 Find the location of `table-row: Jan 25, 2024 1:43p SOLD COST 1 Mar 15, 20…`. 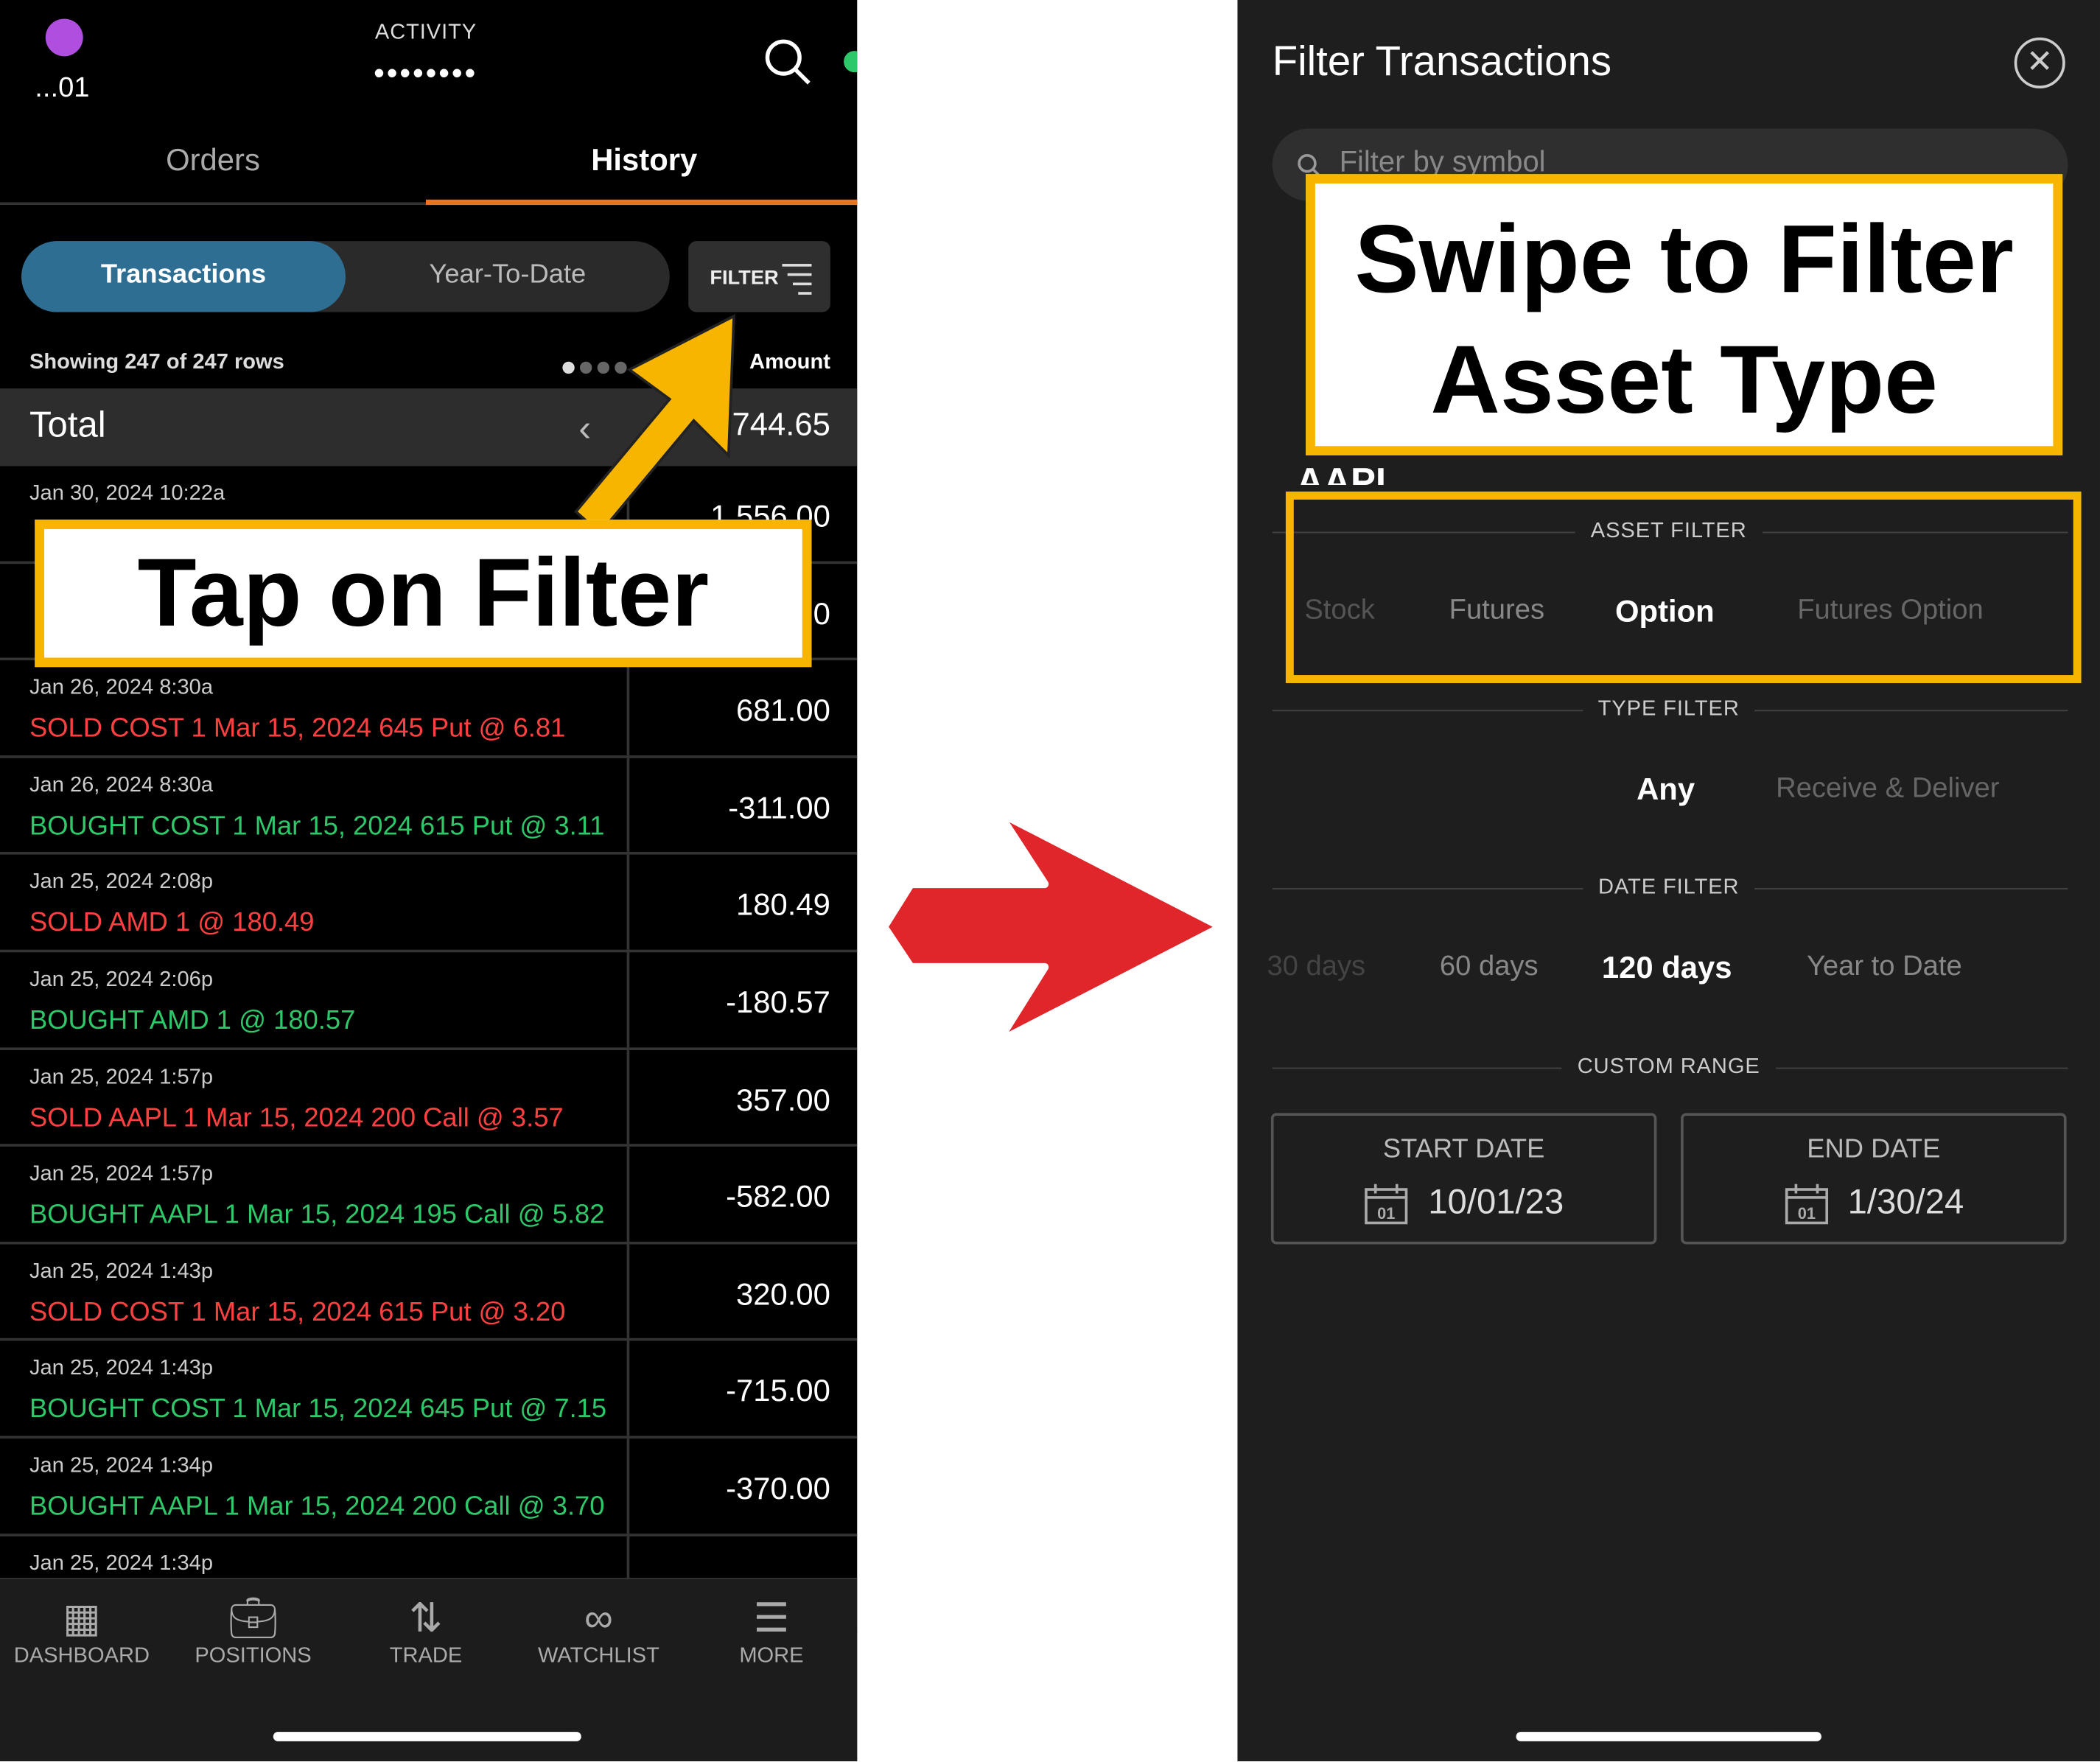

table-row: Jan 25, 2024 1:43p SOLD COST 1 Mar 15, 20… is located at coordinates (429, 1293).